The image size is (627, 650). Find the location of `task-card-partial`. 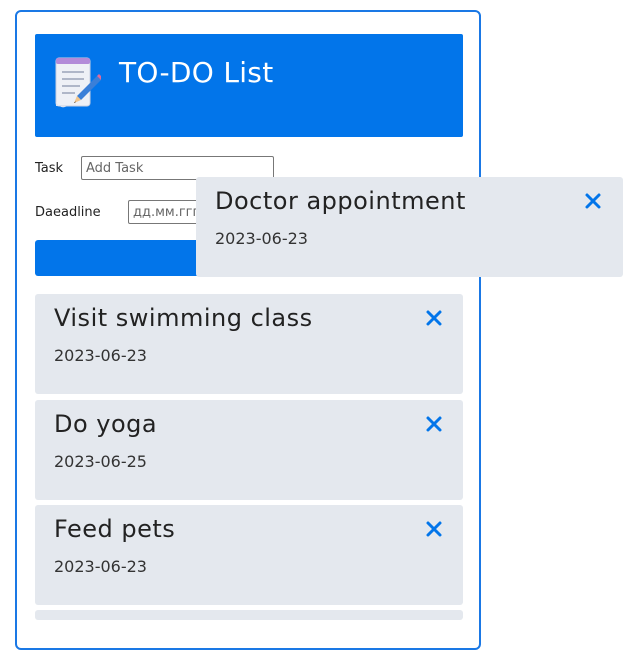

task-card-partial is located at coordinates (249, 615).